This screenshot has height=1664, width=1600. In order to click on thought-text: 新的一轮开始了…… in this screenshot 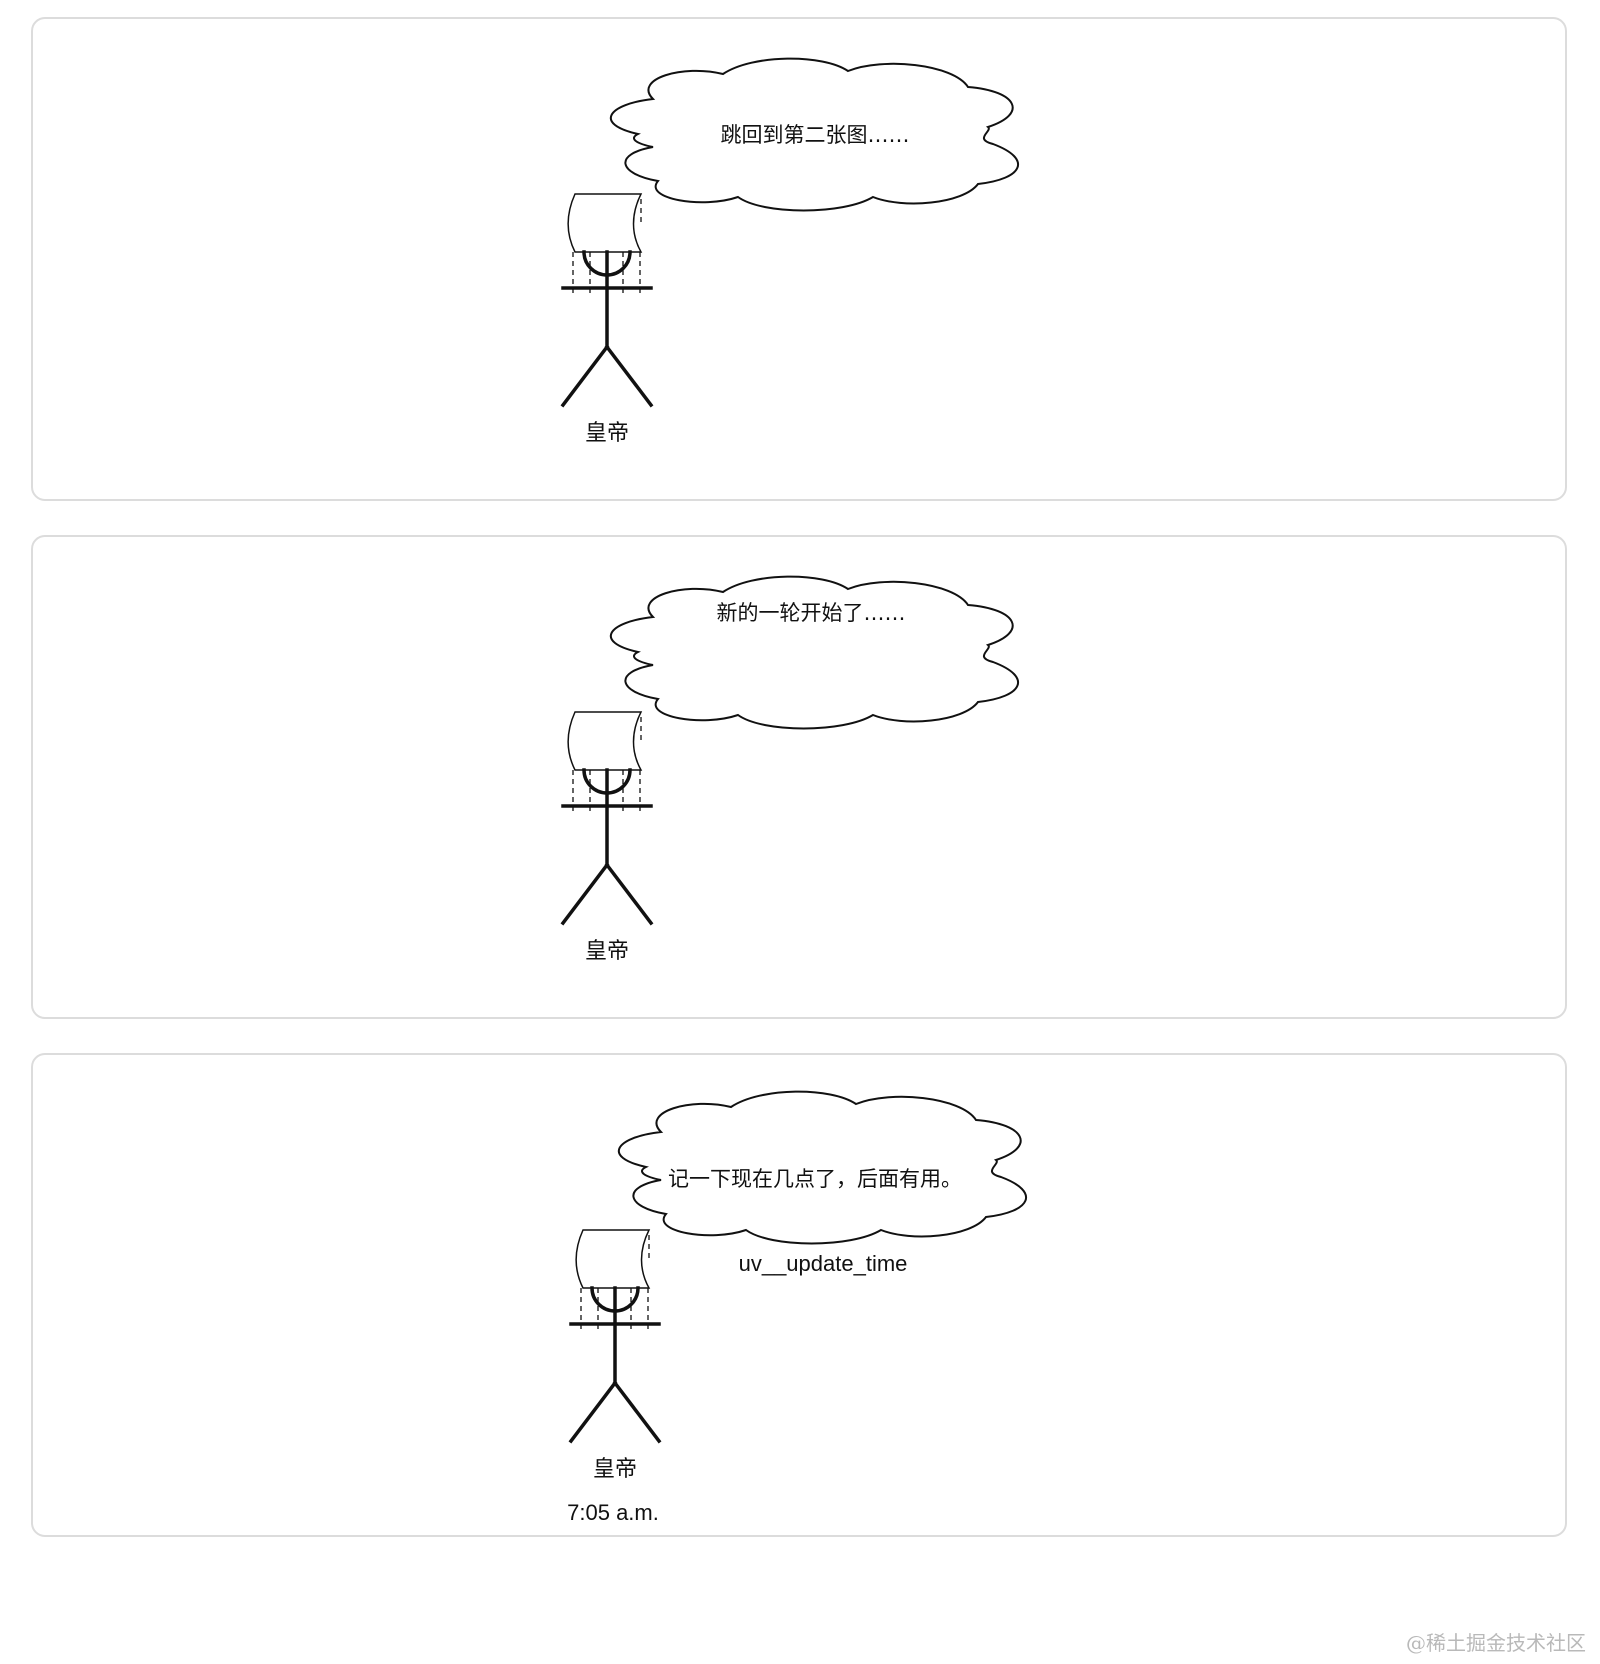, I will do `click(811, 613)`.